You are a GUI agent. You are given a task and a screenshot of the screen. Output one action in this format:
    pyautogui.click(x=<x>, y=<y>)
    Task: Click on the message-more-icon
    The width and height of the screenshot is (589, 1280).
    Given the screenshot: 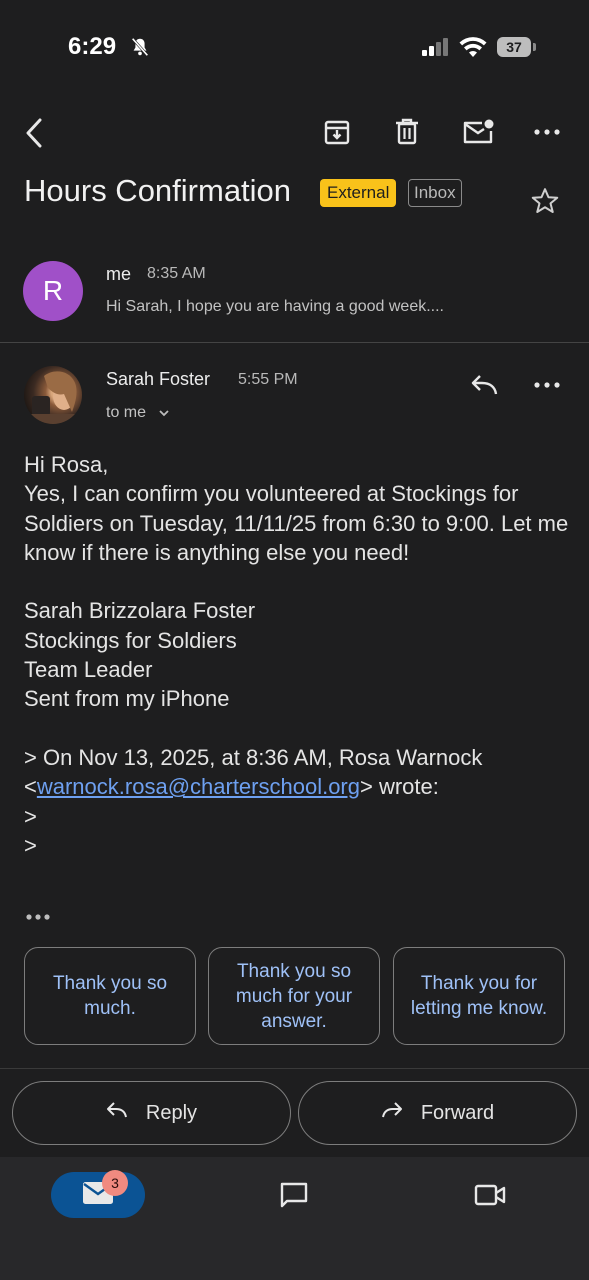 What is the action you would take?
    pyautogui.click(x=547, y=385)
    